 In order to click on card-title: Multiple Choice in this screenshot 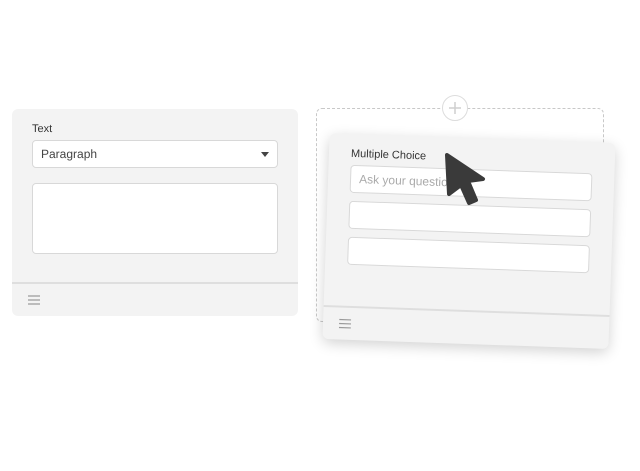, I will do `click(388, 156)`.